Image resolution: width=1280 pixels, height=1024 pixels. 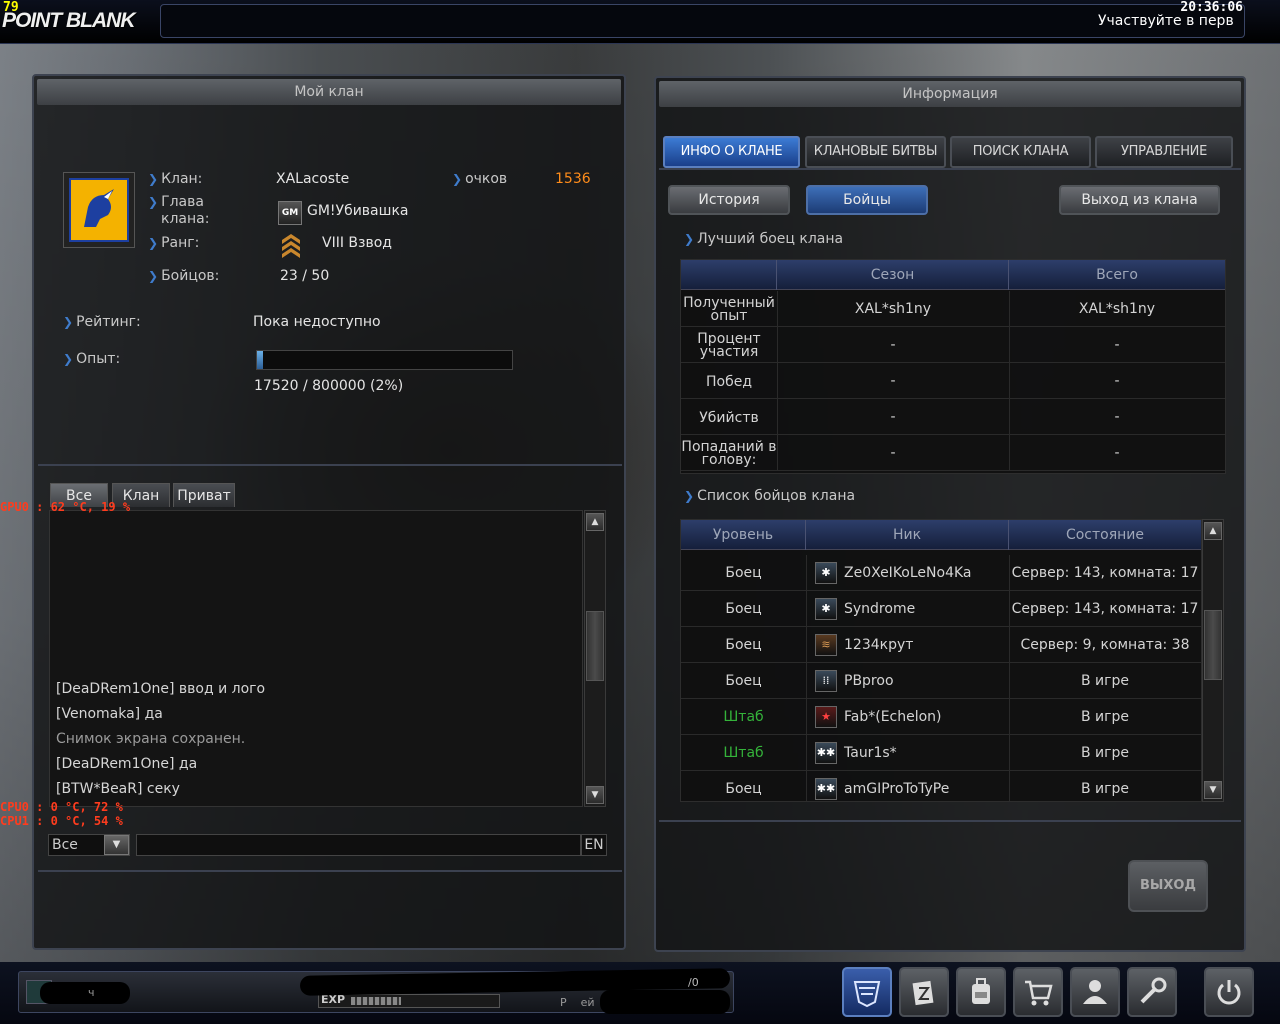 I want to click on tab-clan-info: ИНФО О КЛАНЕ, so click(x=731, y=152).